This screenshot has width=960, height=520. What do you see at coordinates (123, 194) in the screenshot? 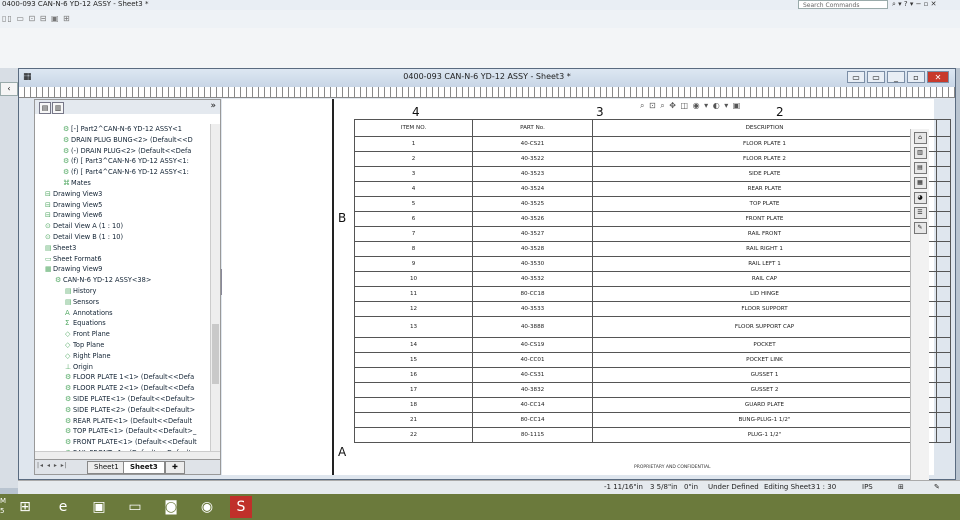
I see `tree-item: ⊟ Drawing View3` at bounding box center [123, 194].